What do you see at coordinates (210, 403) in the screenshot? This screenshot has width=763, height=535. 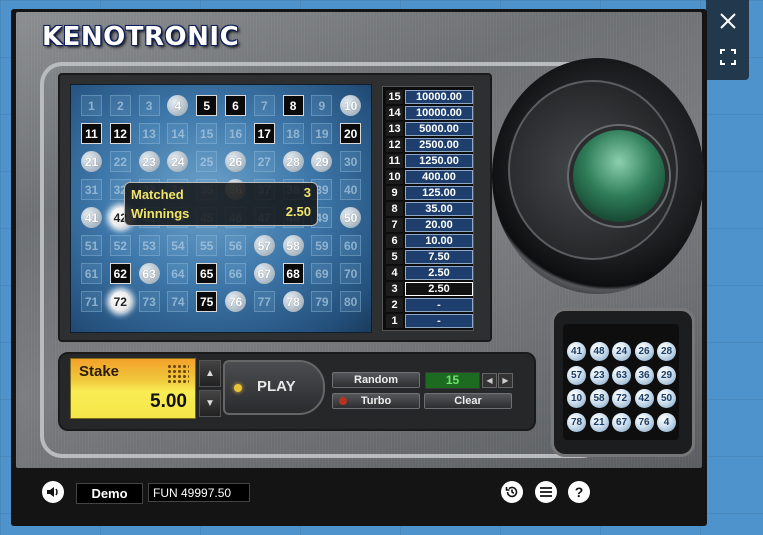 I see `stake-down-button: ▼` at bounding box center [210, 403].